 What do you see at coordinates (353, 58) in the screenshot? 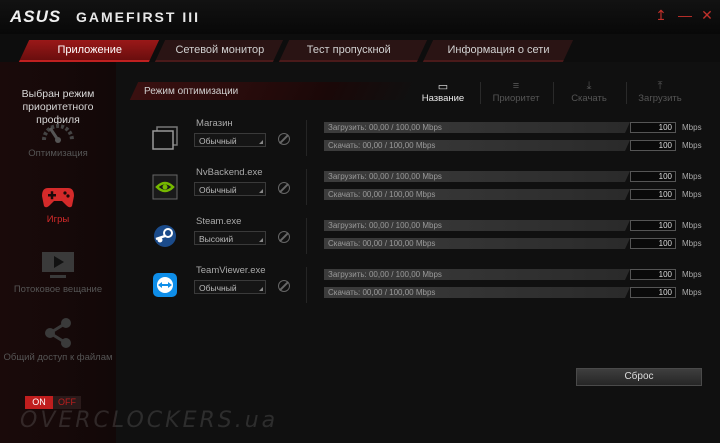
I see `tab-bandwidth-test: Тест пропускной способности` at bounding box center [353, 58].